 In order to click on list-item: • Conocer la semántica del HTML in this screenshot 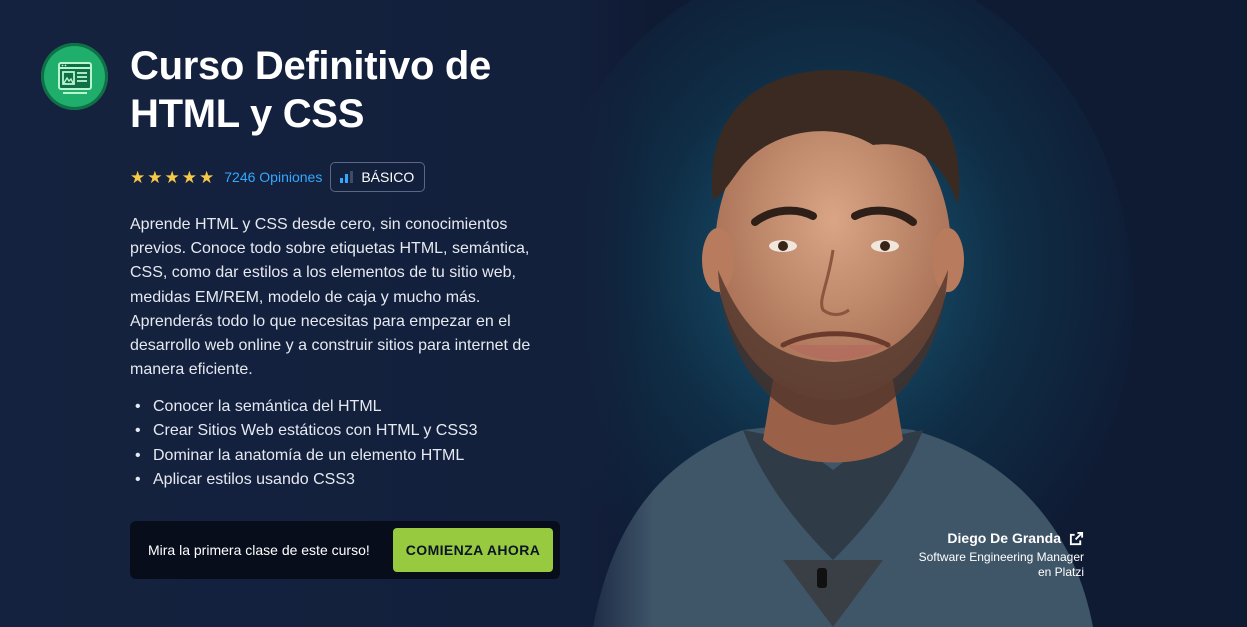, I will do `click(345, 407)`.